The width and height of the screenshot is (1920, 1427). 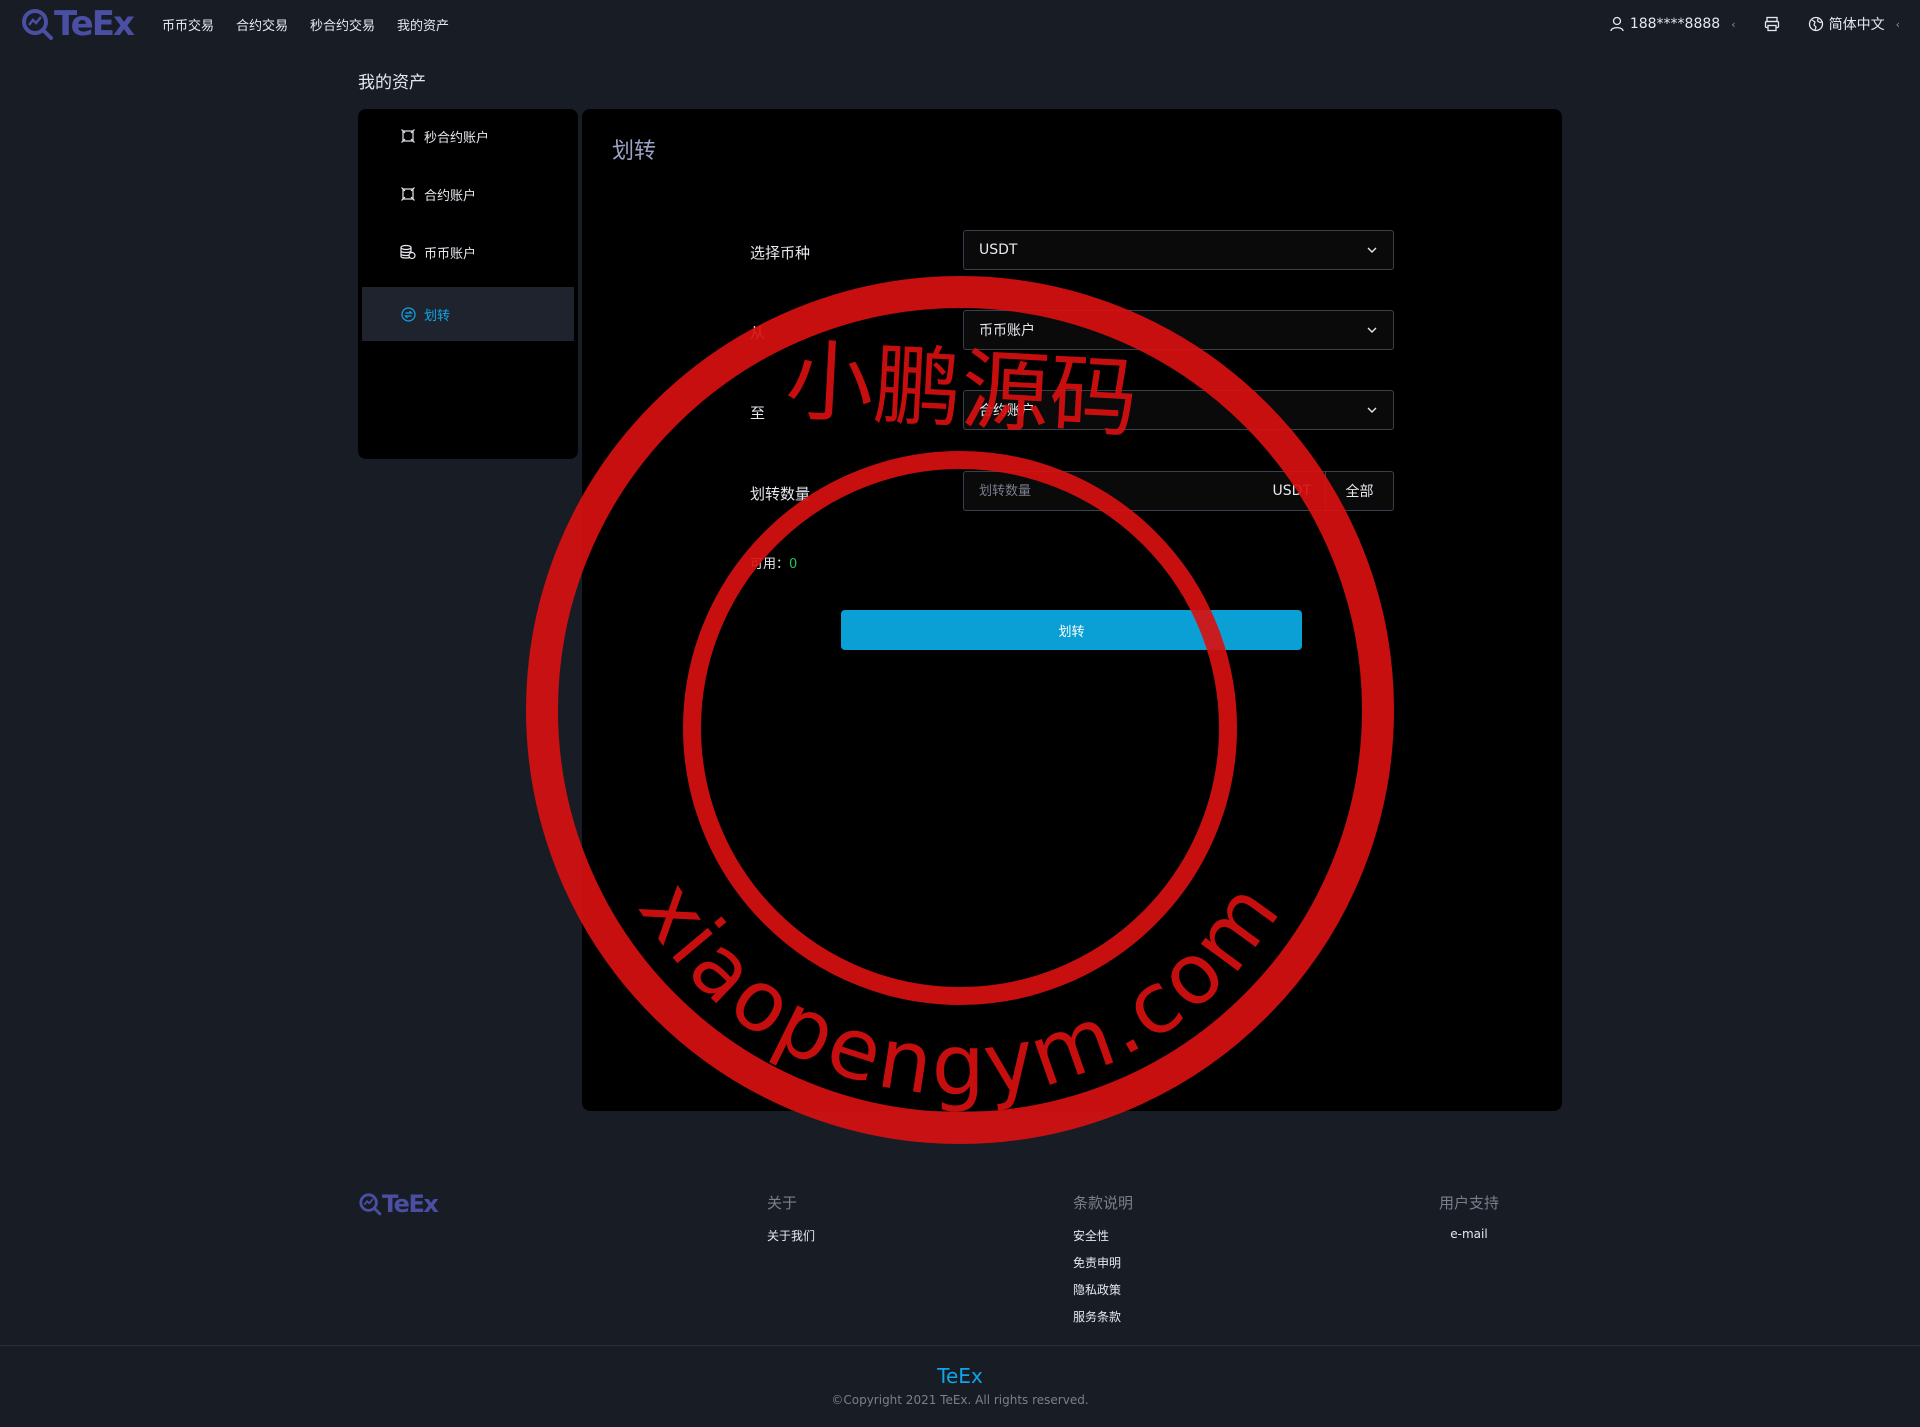 I want to click on sidebar-item-second-contract: 秒合约账户, so click(x=468, y=136).